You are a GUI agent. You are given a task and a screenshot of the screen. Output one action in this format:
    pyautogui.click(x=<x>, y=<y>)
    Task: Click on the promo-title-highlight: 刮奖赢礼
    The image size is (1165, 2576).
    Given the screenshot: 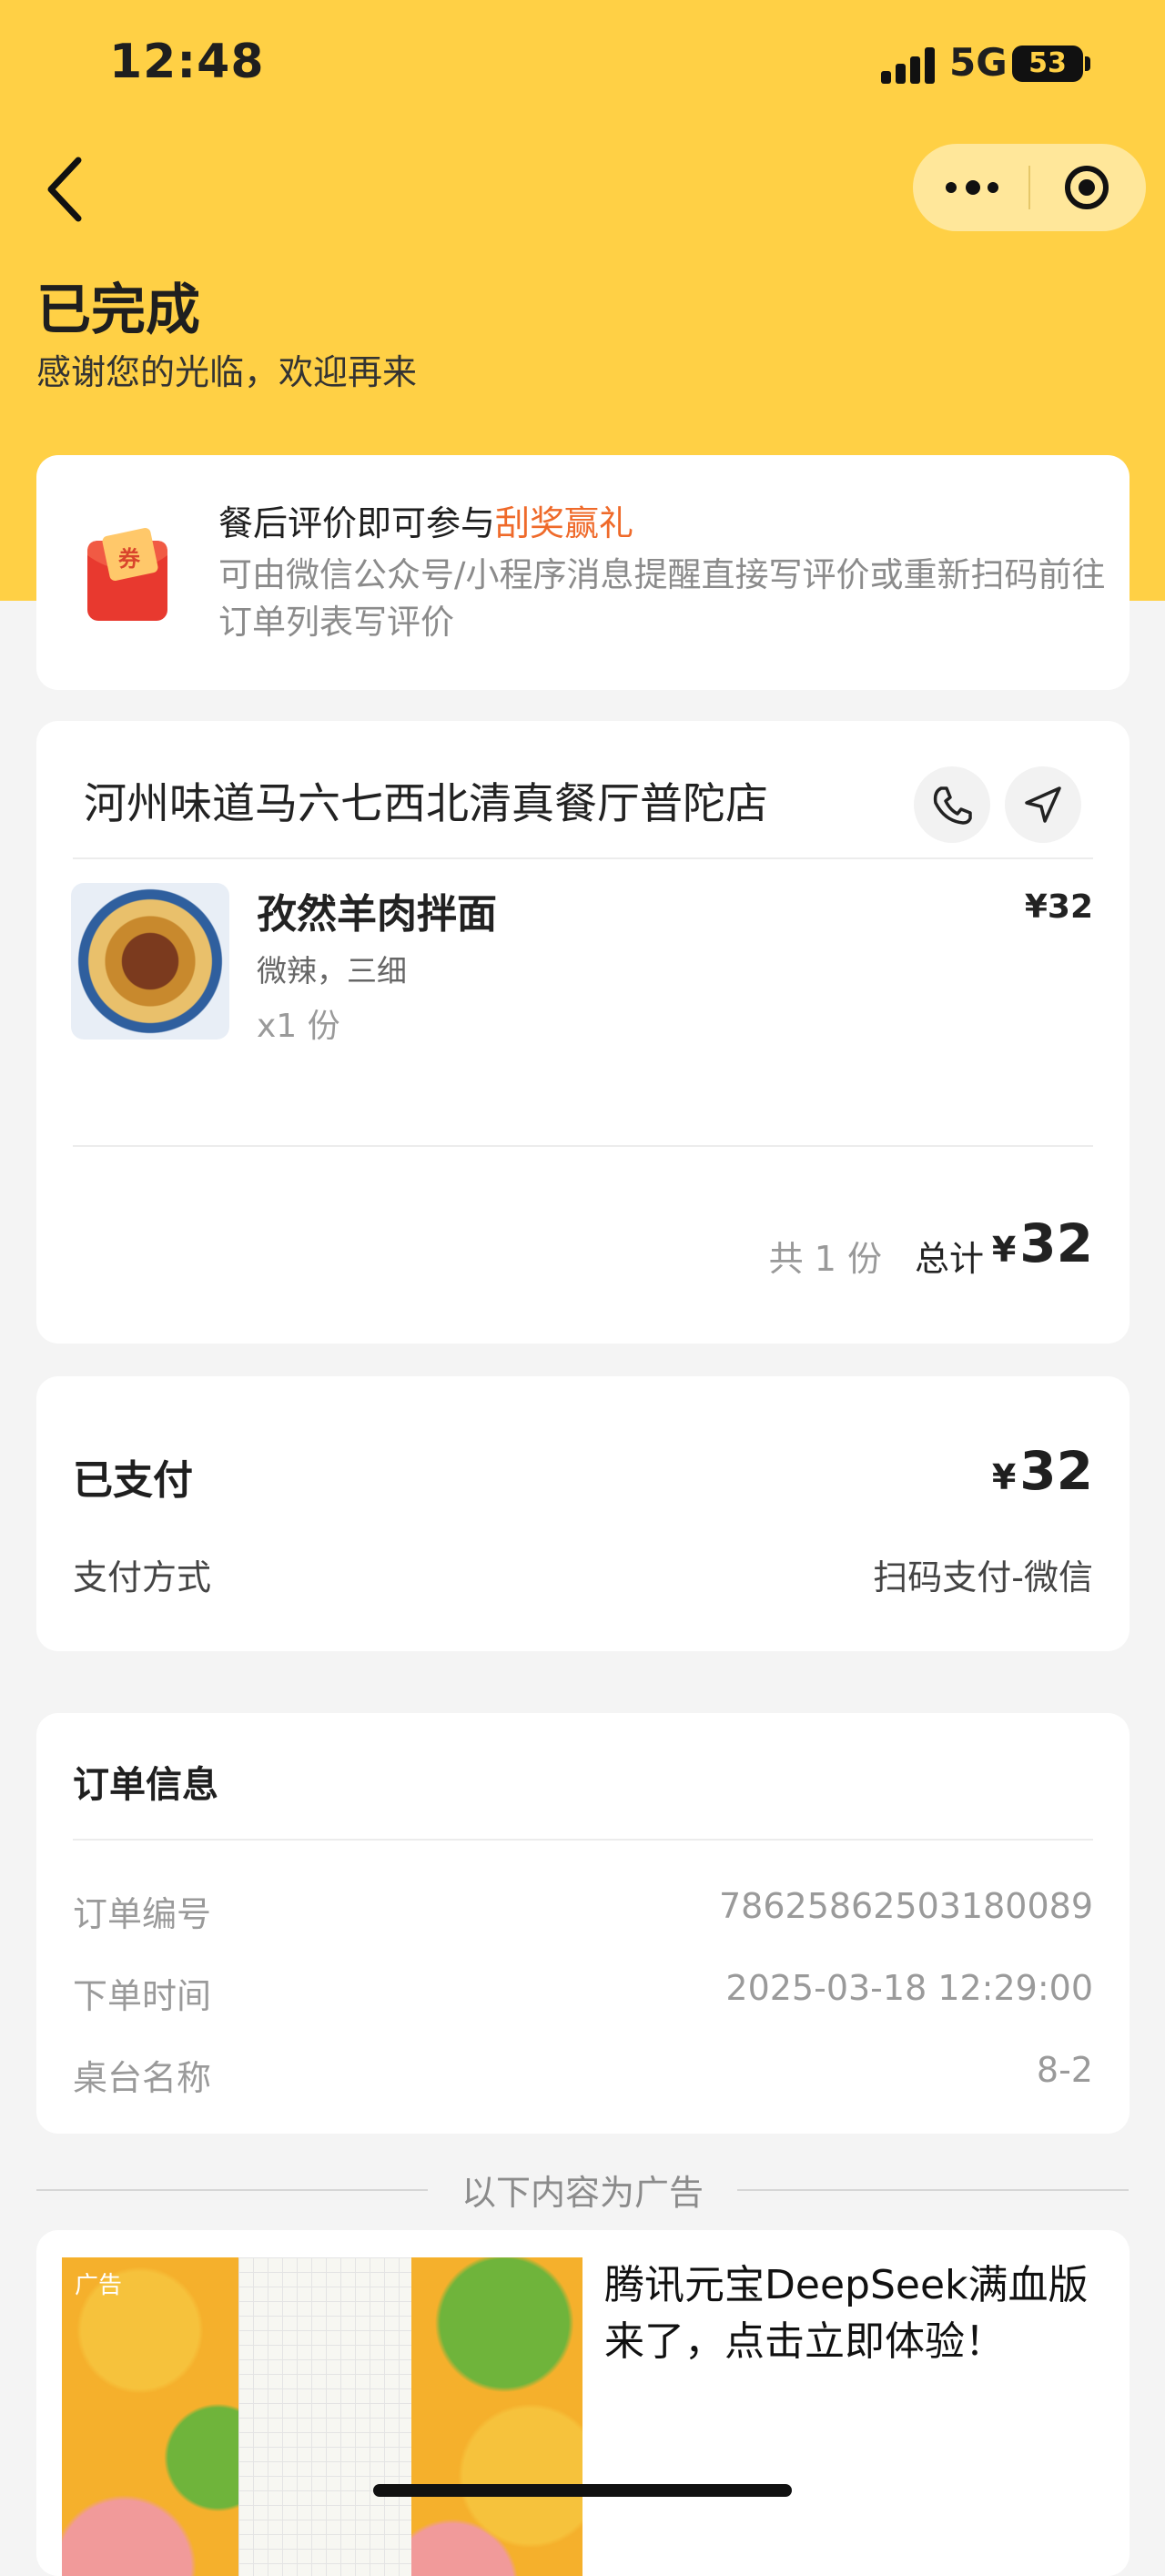 What is the action you would take?
    pyautogui.click(x=564, y=523)
    